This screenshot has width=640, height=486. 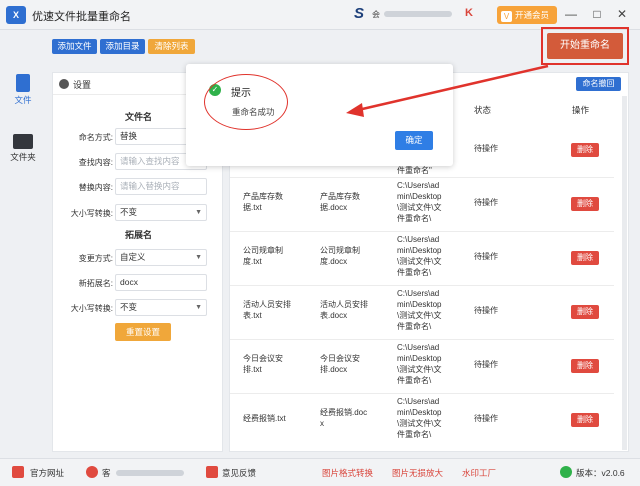 I want to click on app-title: 优速文件批量重命名, so click(x=81, y=17).